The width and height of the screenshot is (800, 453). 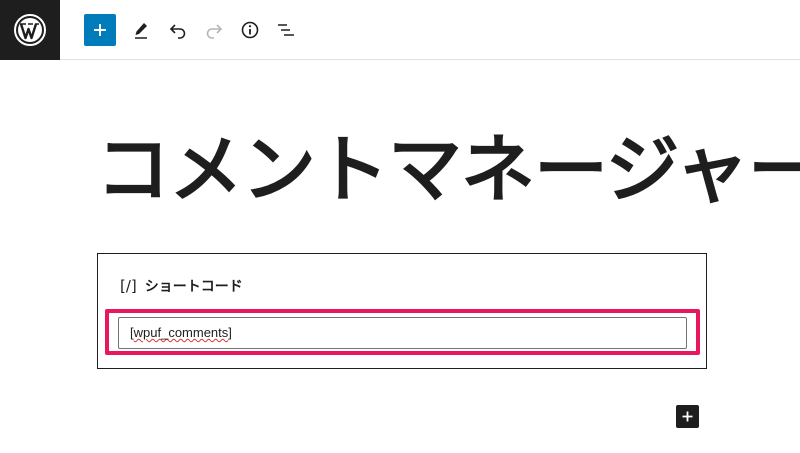 I want to click on shortcode-icon: [/], so click(x=128, y=286).